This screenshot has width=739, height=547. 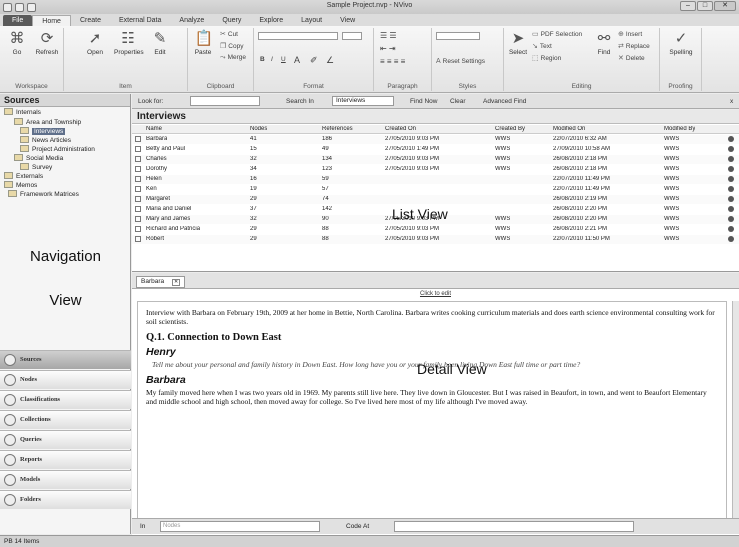 What do you see at coordinates (129, 43) in the screenshot?
I see `properties-button: ☷ Properties` at bounding box center [129, 43].